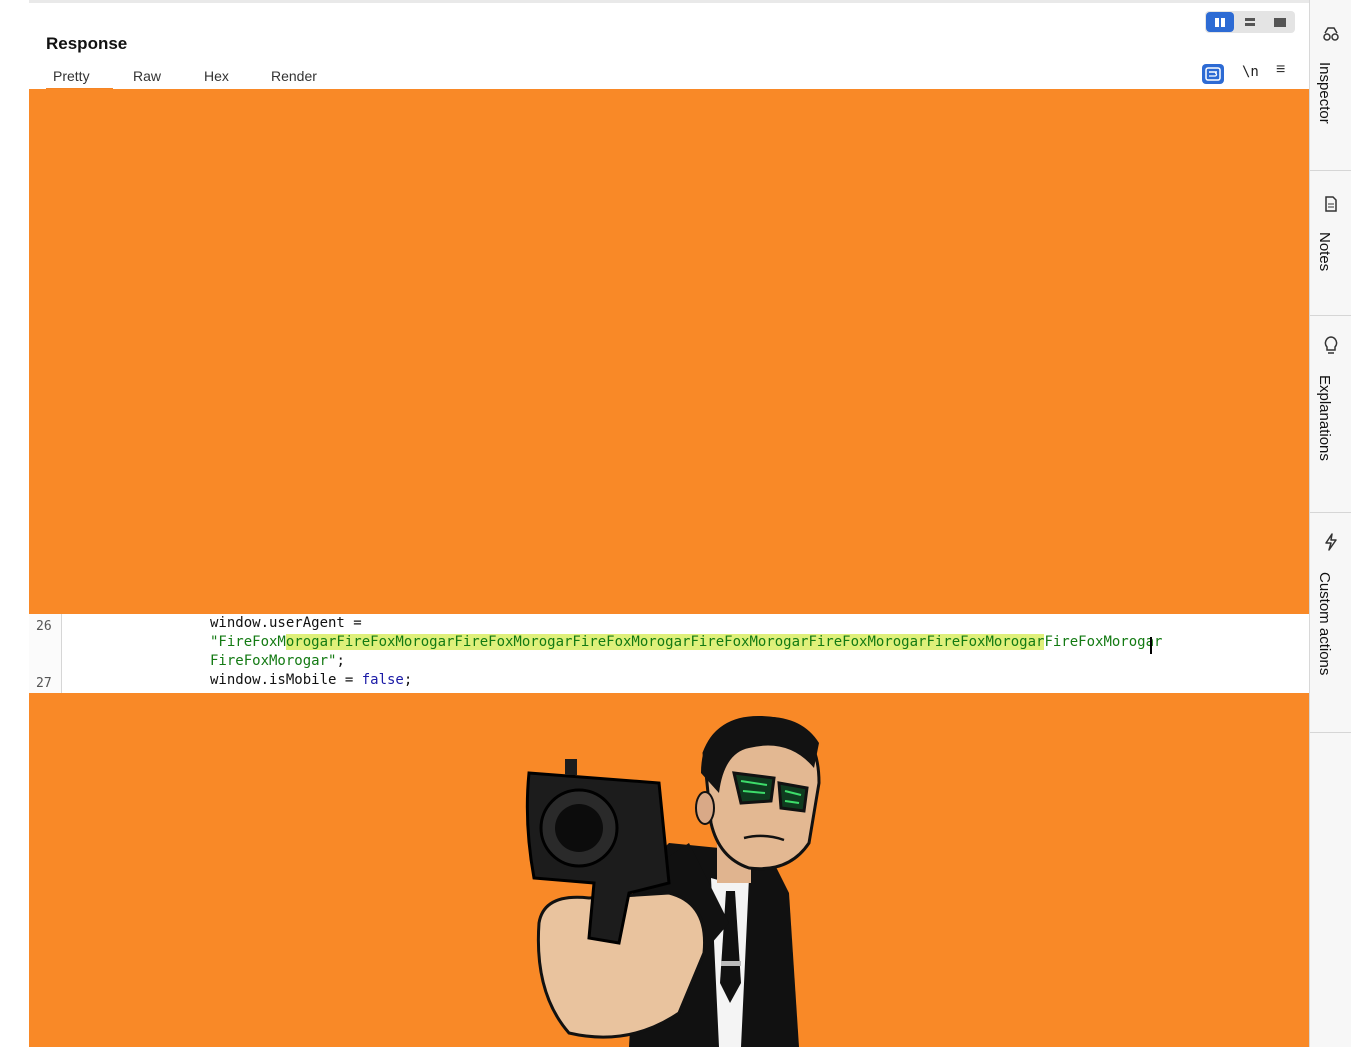  Describe the element at coordinates (44, 626) in the screenshot. I see `line-number: 26` at that location.